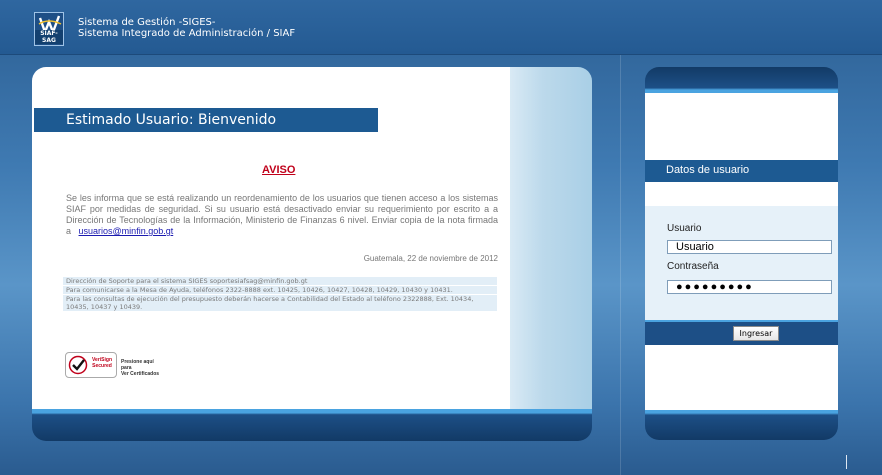  I want to click on support-email-link: usuarios@minfin.gob.gt, so click(126, 231).